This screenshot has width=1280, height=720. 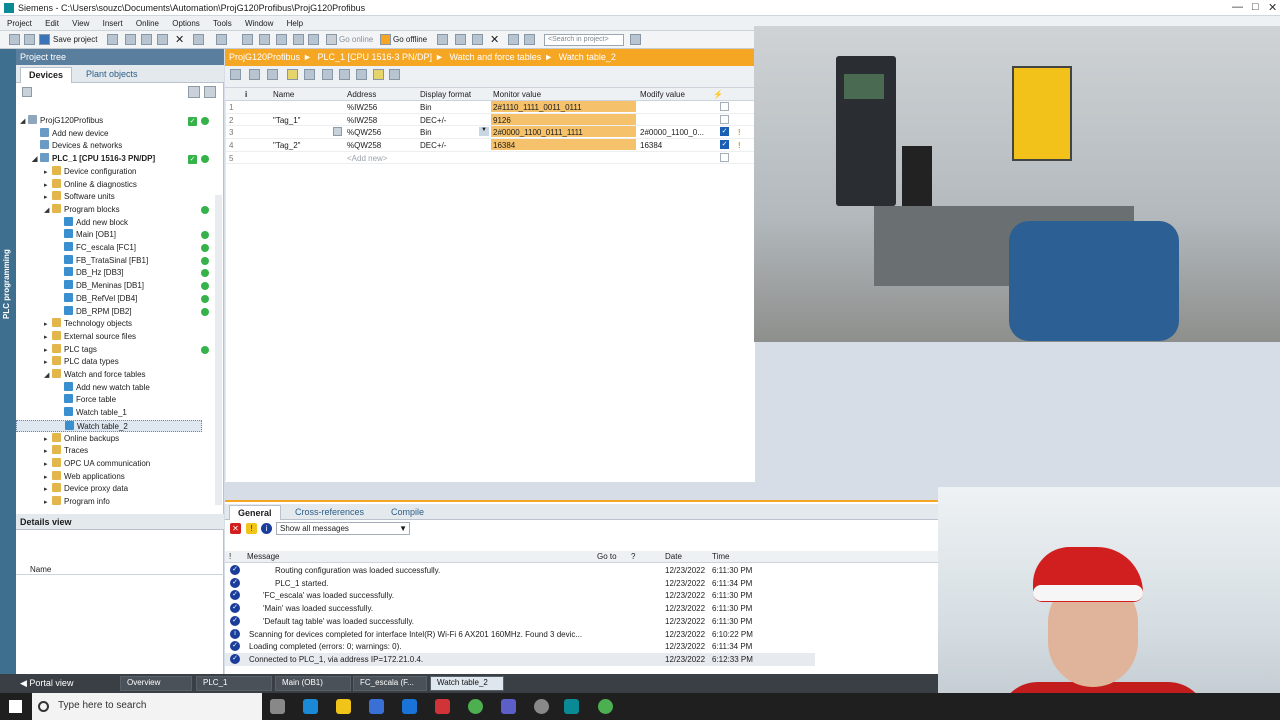 What do you see at coordinates (662, 94) in the screenshot?
I see `col-modify-value: Modify value` at bounding box center [662, 94].